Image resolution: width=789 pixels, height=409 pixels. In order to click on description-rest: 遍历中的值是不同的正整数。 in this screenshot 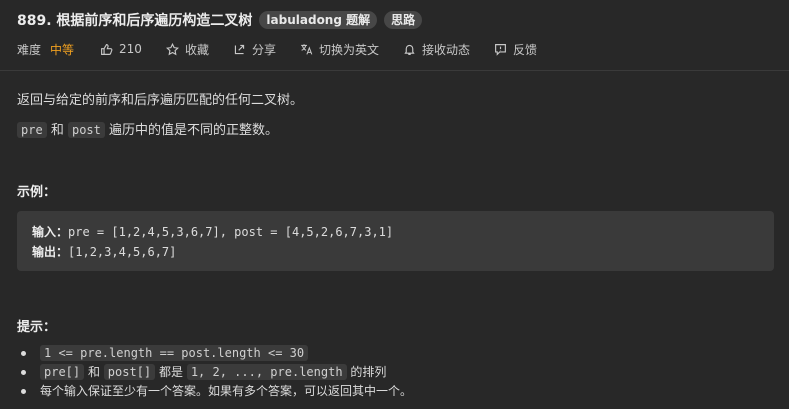, I will do `click(194, 130)`.